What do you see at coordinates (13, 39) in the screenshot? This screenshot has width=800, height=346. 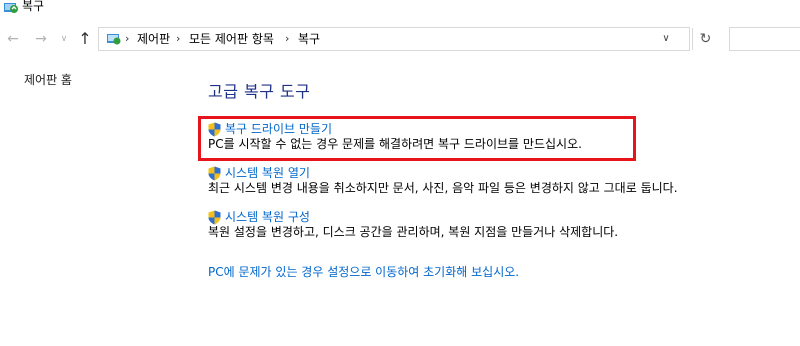 I see `arrow-left-icon: ←` at bounding box center [13, 39].